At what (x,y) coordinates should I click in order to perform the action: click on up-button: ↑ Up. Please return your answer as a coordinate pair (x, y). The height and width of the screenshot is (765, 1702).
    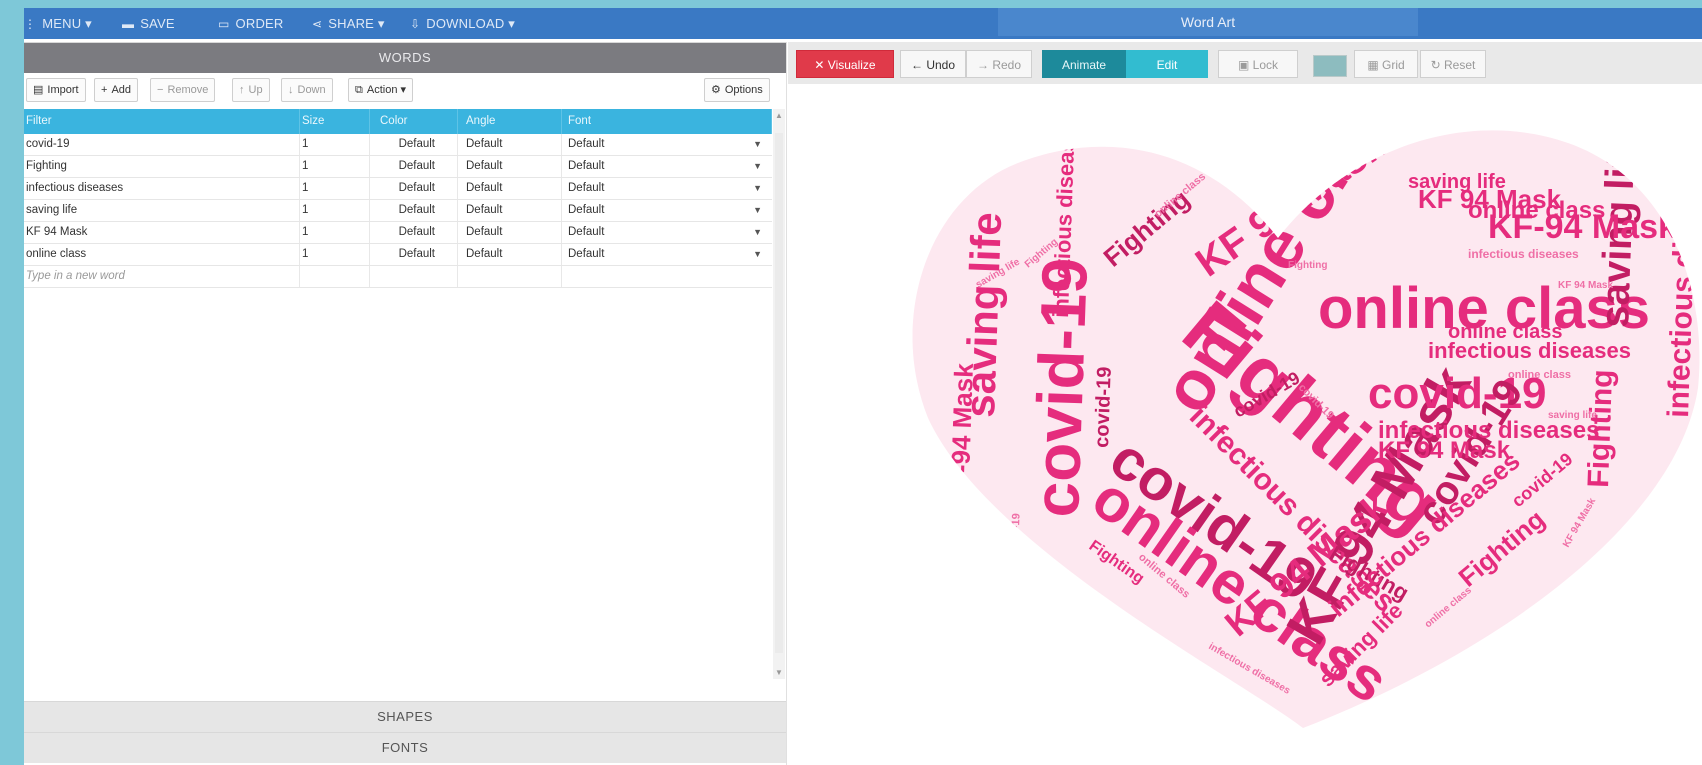
    Looking at the image, I should click on (251, 90).